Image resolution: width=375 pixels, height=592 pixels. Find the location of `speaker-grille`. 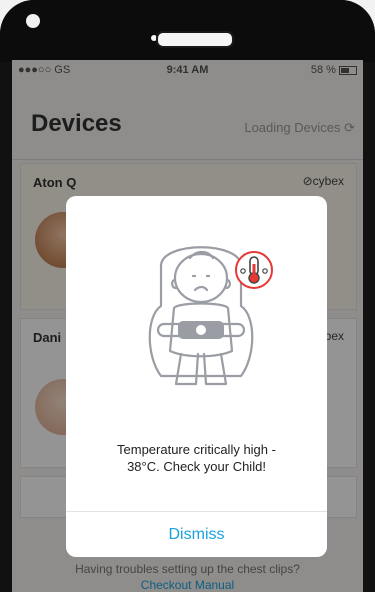

speaker-grille is located at coordinates (195, 39).